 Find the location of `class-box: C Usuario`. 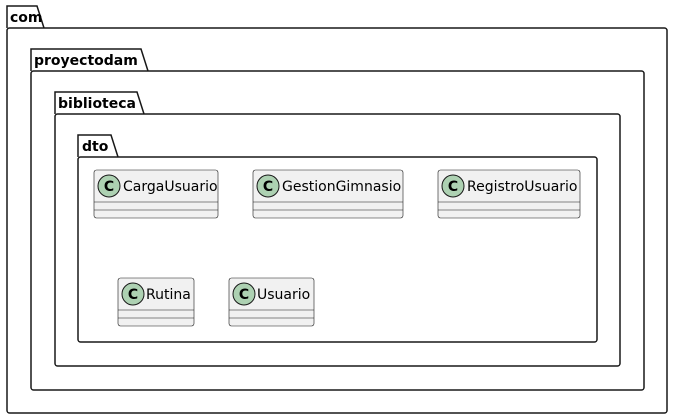

class-box: C Usuario is located at coordinates (271, 302).